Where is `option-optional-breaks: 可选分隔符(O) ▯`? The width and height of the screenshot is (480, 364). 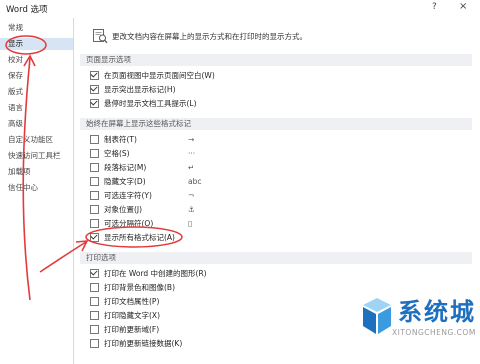
option-optional-breaks: 可选分隔符(O) ▯ is located at coordinates (150, 223).